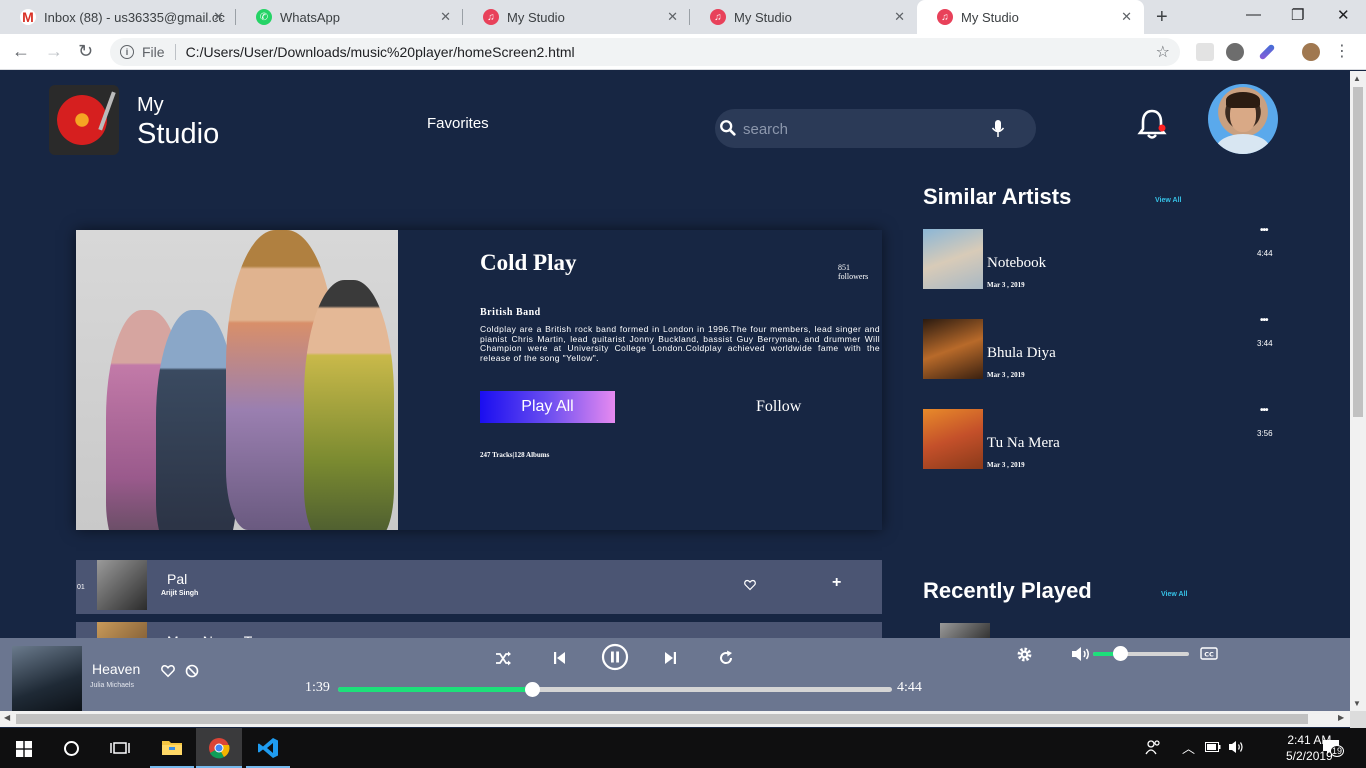  Describe the element at coordinates (559, 658) in the screenshot. I see `previous-icon` at that location.